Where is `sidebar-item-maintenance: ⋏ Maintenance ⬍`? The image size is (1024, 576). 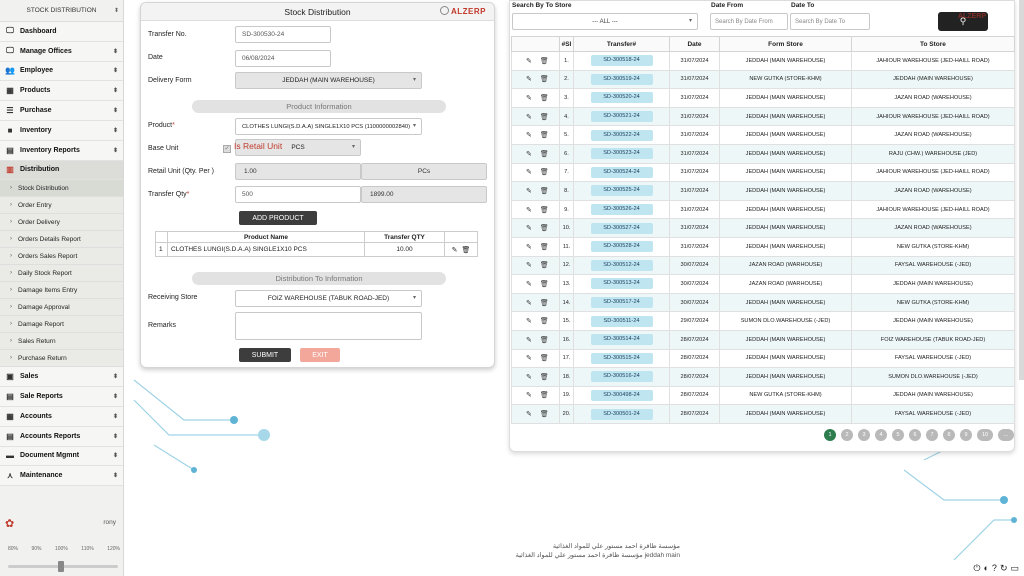
sidebar-item-maintenance: ⋏ Maintenance ⬍ is located at coordinates (61, 476).